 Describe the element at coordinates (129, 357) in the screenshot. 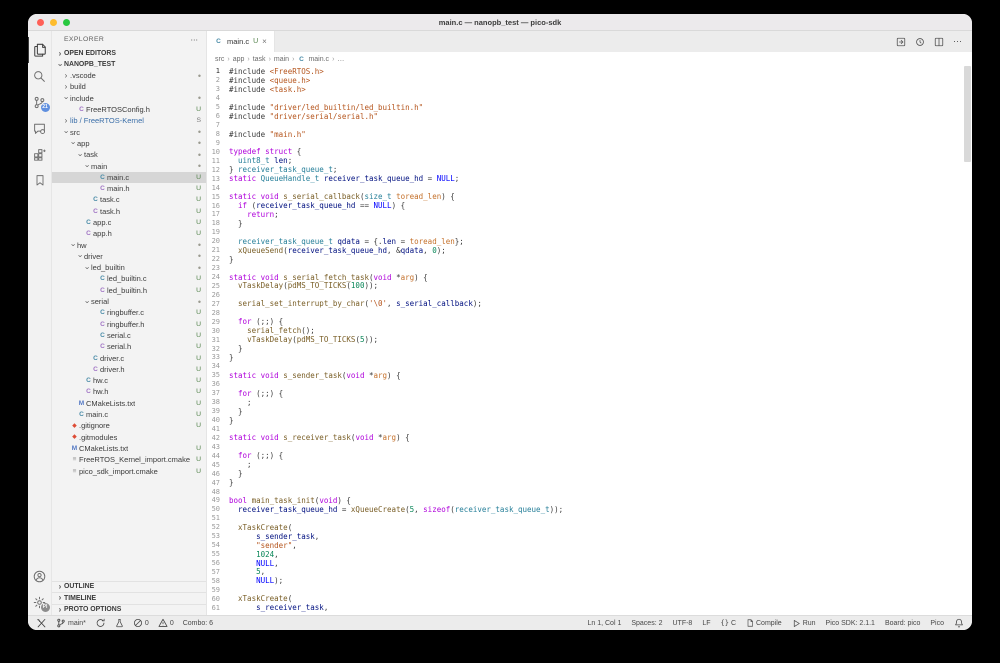

I see `tree-file-driver-c: Cdriver.c U` at that location.